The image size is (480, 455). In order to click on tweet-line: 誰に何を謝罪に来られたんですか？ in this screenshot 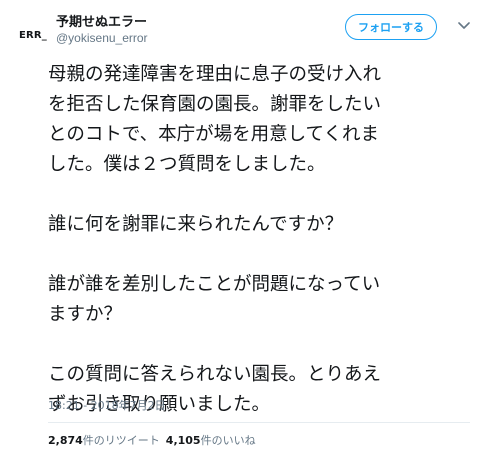, I will do `click(196, 224)`.